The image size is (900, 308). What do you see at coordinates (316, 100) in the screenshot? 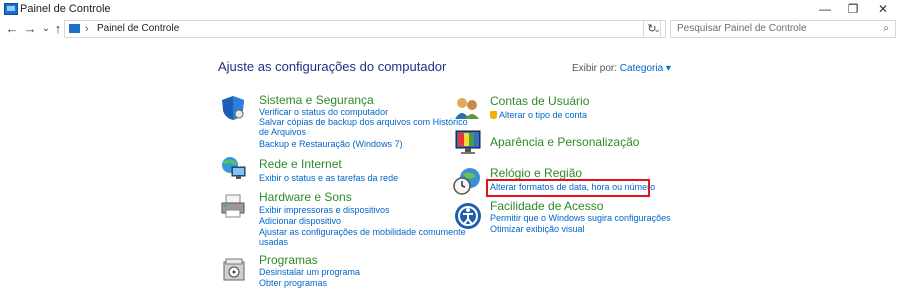
I see `category-system-security: Sistema e Segurança` at bounding box center [316, 100].